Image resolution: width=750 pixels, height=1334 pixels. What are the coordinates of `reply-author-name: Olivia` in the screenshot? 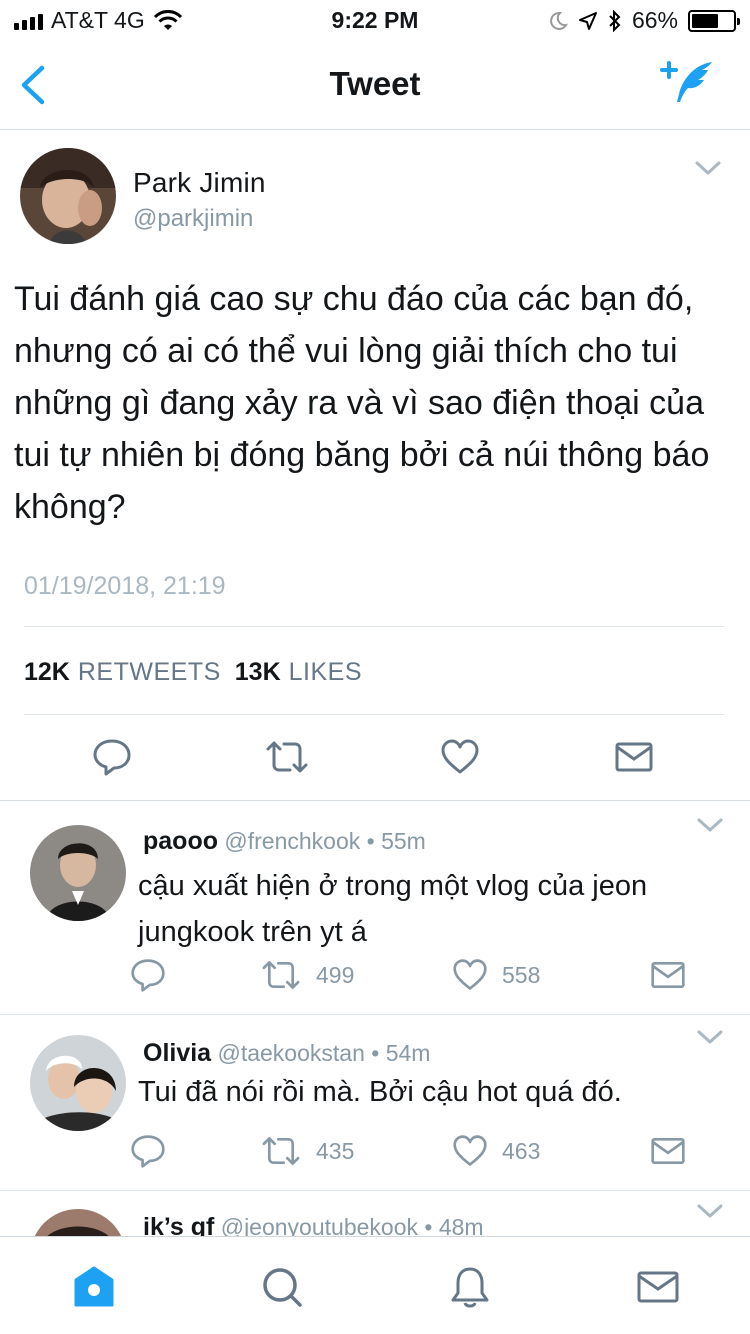 It's located at (177, 1053).